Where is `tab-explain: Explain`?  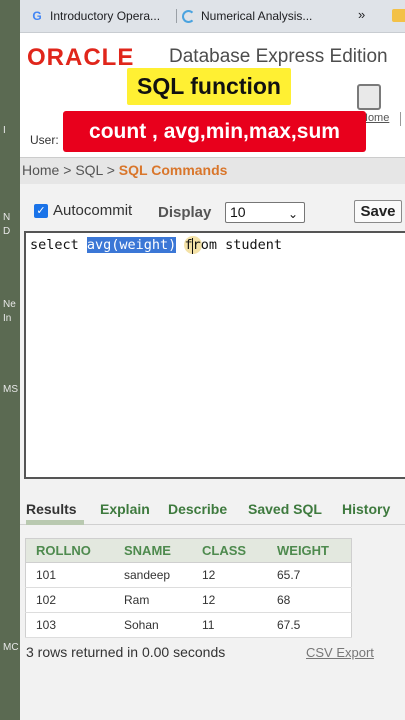
tab-explain: Explain is located at coordinates (125, 509).